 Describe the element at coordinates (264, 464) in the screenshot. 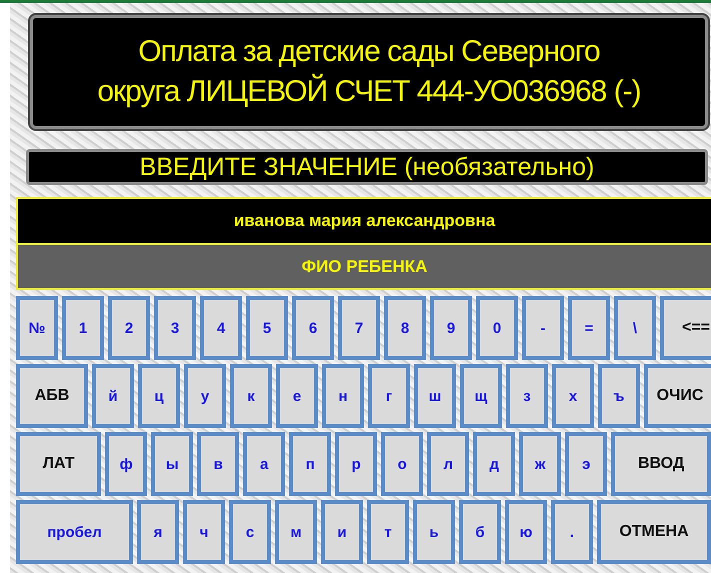

I see `keyboard-key: а` at that location.